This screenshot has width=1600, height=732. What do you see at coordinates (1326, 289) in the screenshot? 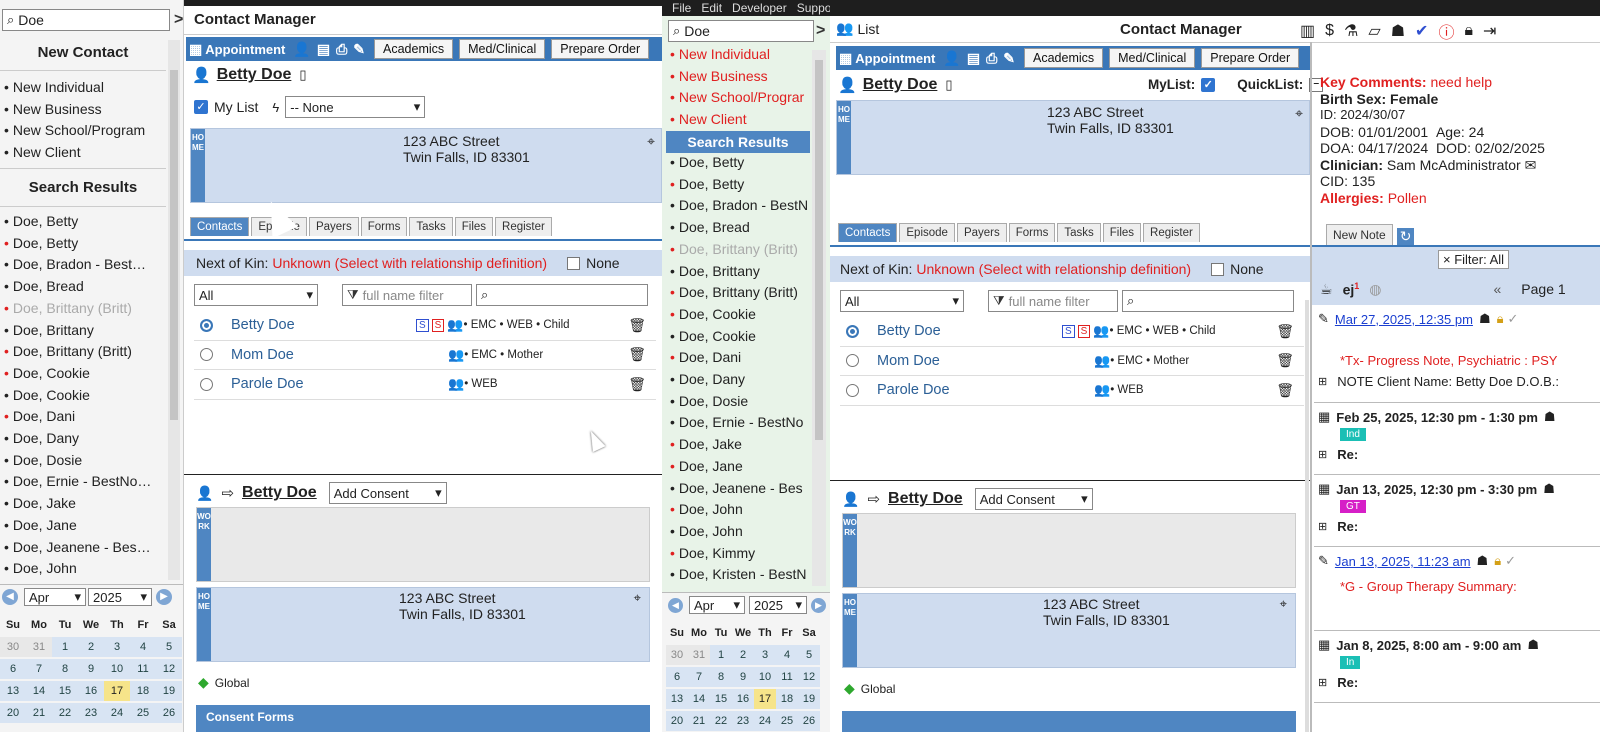
I see `coffee-icon: ☕︎` at bounding box center [1326, 289].